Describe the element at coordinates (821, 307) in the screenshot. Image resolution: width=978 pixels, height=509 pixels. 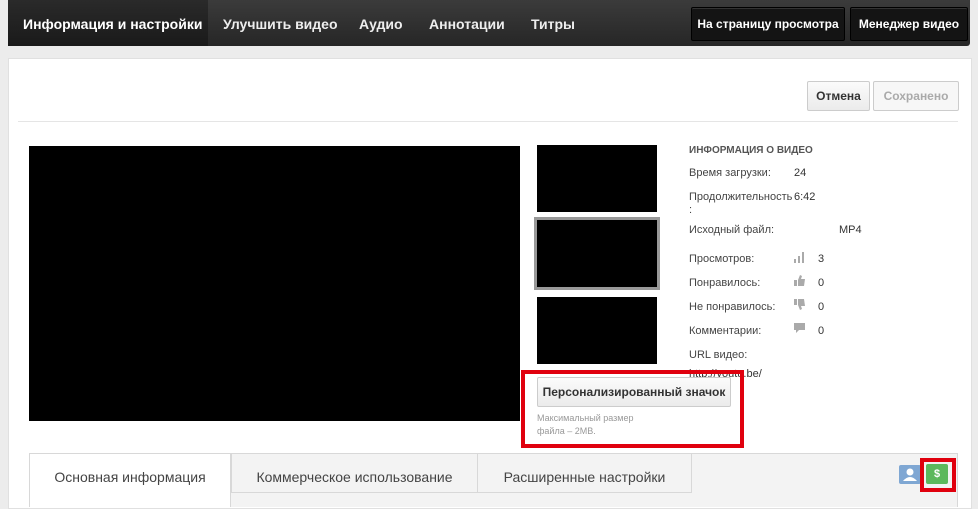
I see `dislikes-value: 0` at that location.